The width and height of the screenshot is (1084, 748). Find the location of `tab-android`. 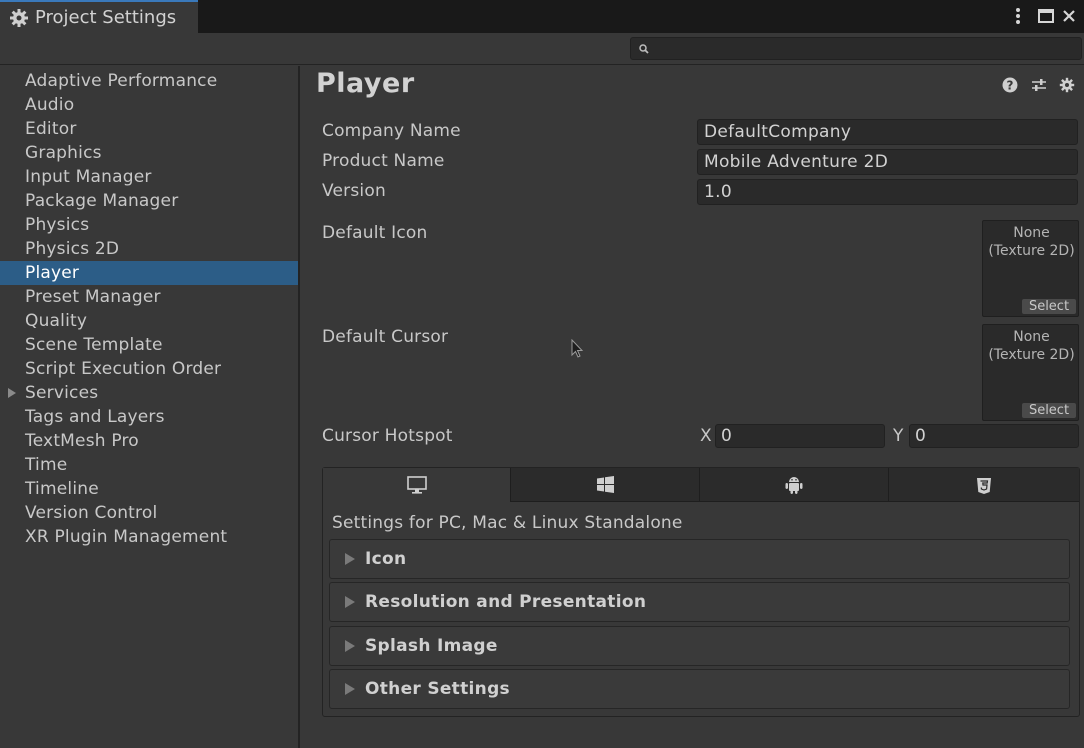

tab-android is located at coordinates (794, 485).